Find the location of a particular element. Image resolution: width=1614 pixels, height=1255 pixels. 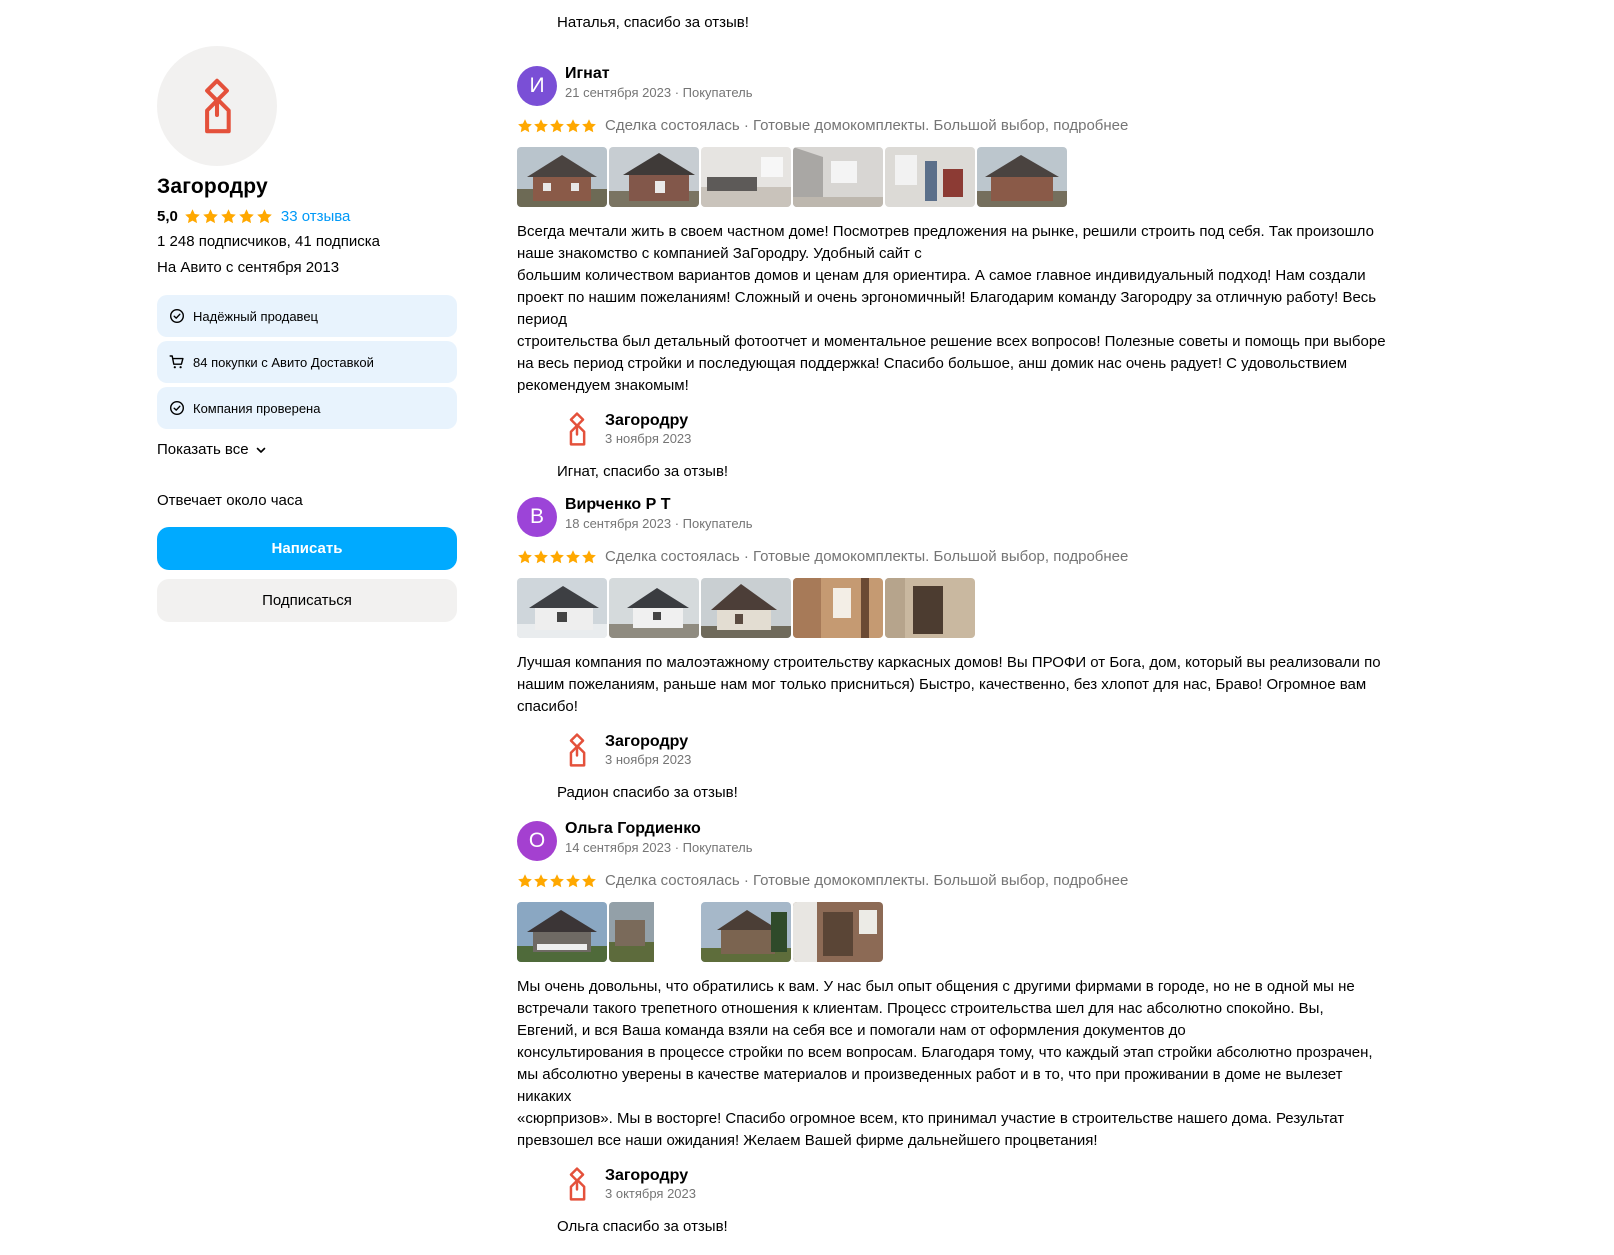

rating-stars is located at coordinates (228, 216).